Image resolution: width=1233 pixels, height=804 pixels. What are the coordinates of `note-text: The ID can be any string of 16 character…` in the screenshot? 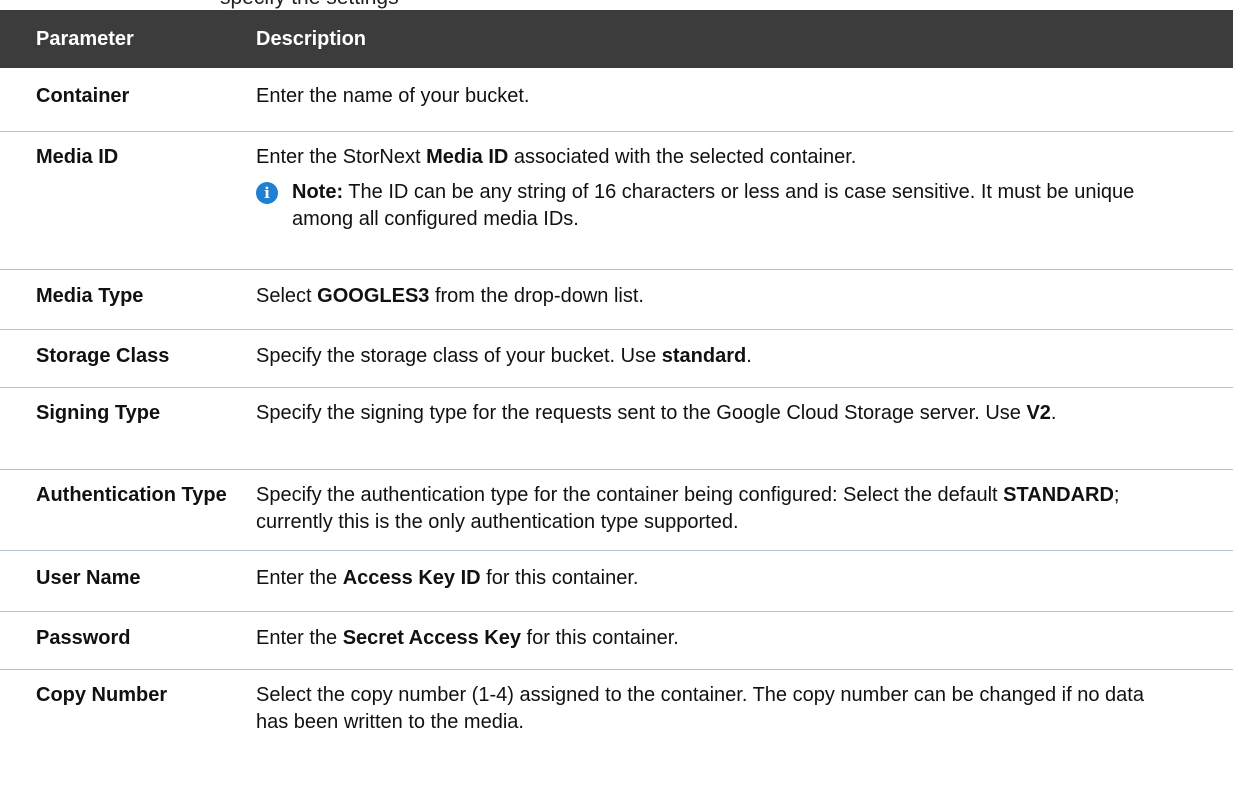 It's located at (713, 205).